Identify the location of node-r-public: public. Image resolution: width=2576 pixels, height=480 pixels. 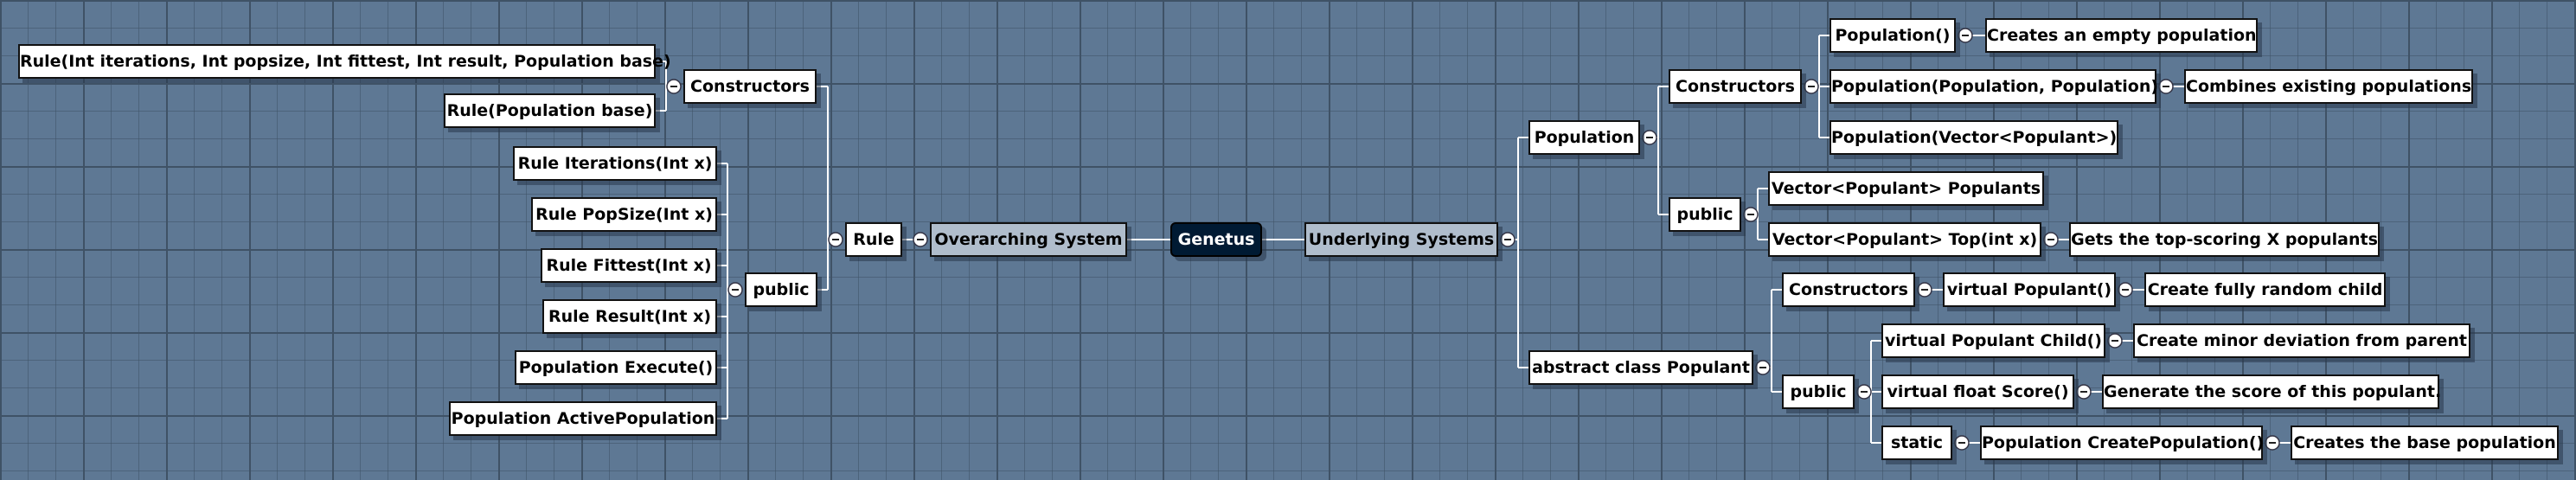
(781, 289).